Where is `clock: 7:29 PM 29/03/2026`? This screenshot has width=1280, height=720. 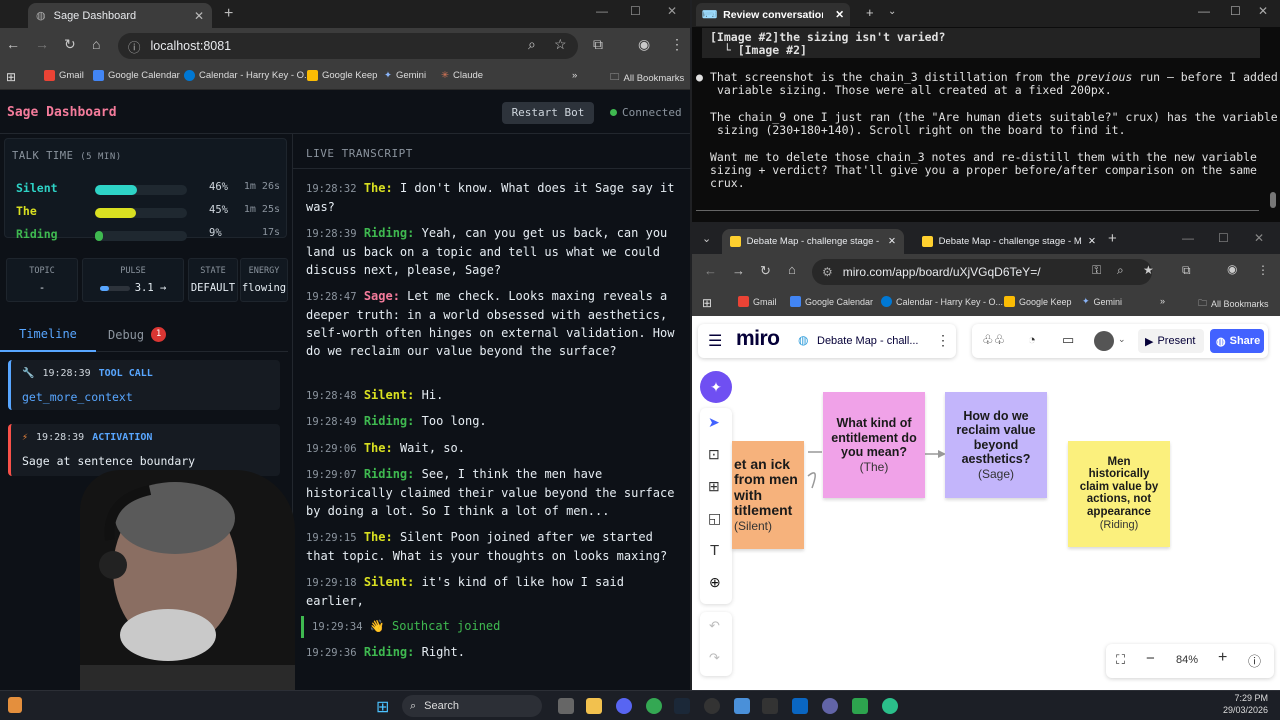
clock: 7:29 PM 29/03/2026 is located at coordinates (1243, 704).